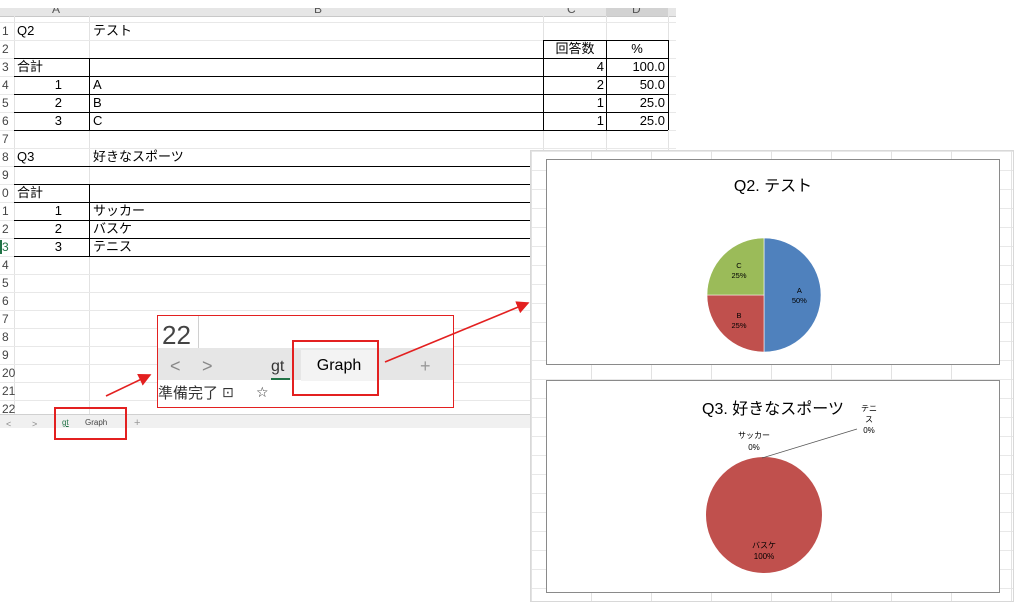 Image resolution: width=1024 pixels, height=610 pixels. What do you see at coordinates (636, 12) in the screenshot?
I see `column-header-d: D` at bounding box center [636, 12].